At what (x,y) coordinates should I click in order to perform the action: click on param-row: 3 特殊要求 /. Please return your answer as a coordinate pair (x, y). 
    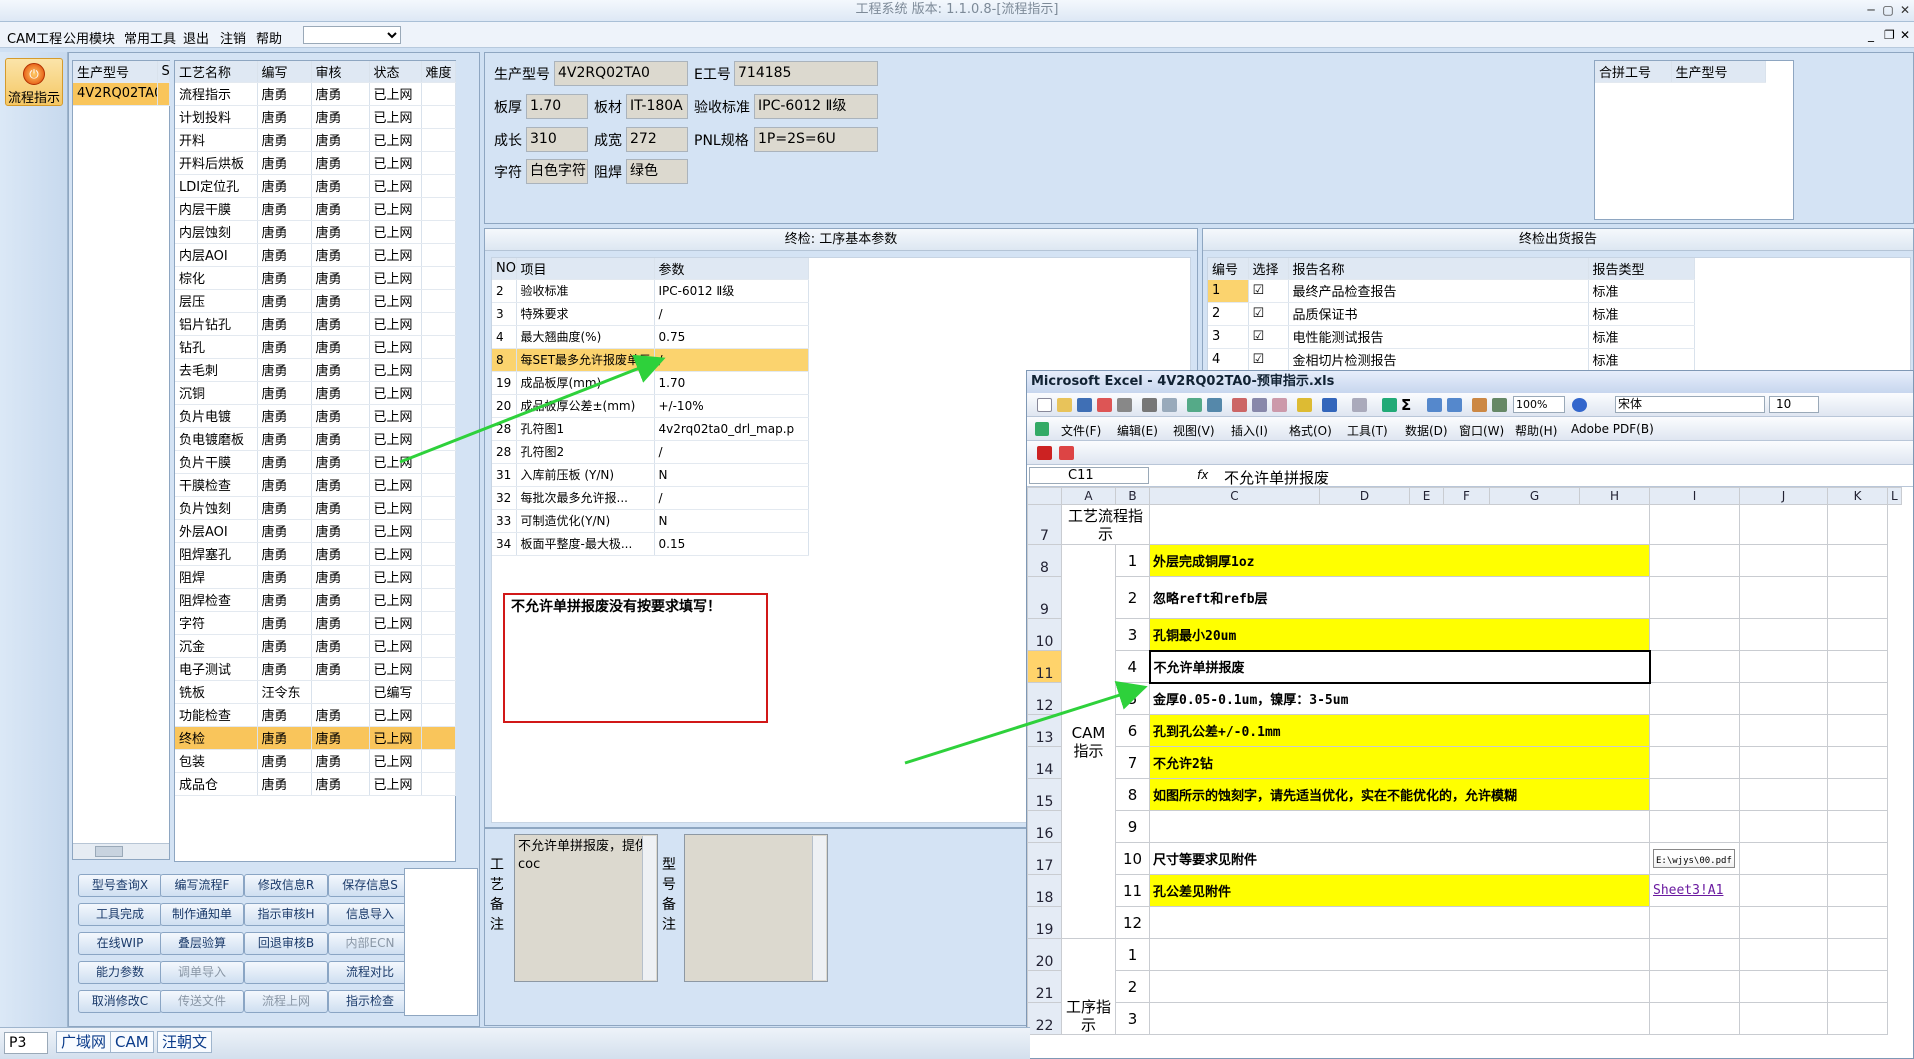
    Looking at the image, I should click on (650, 314).